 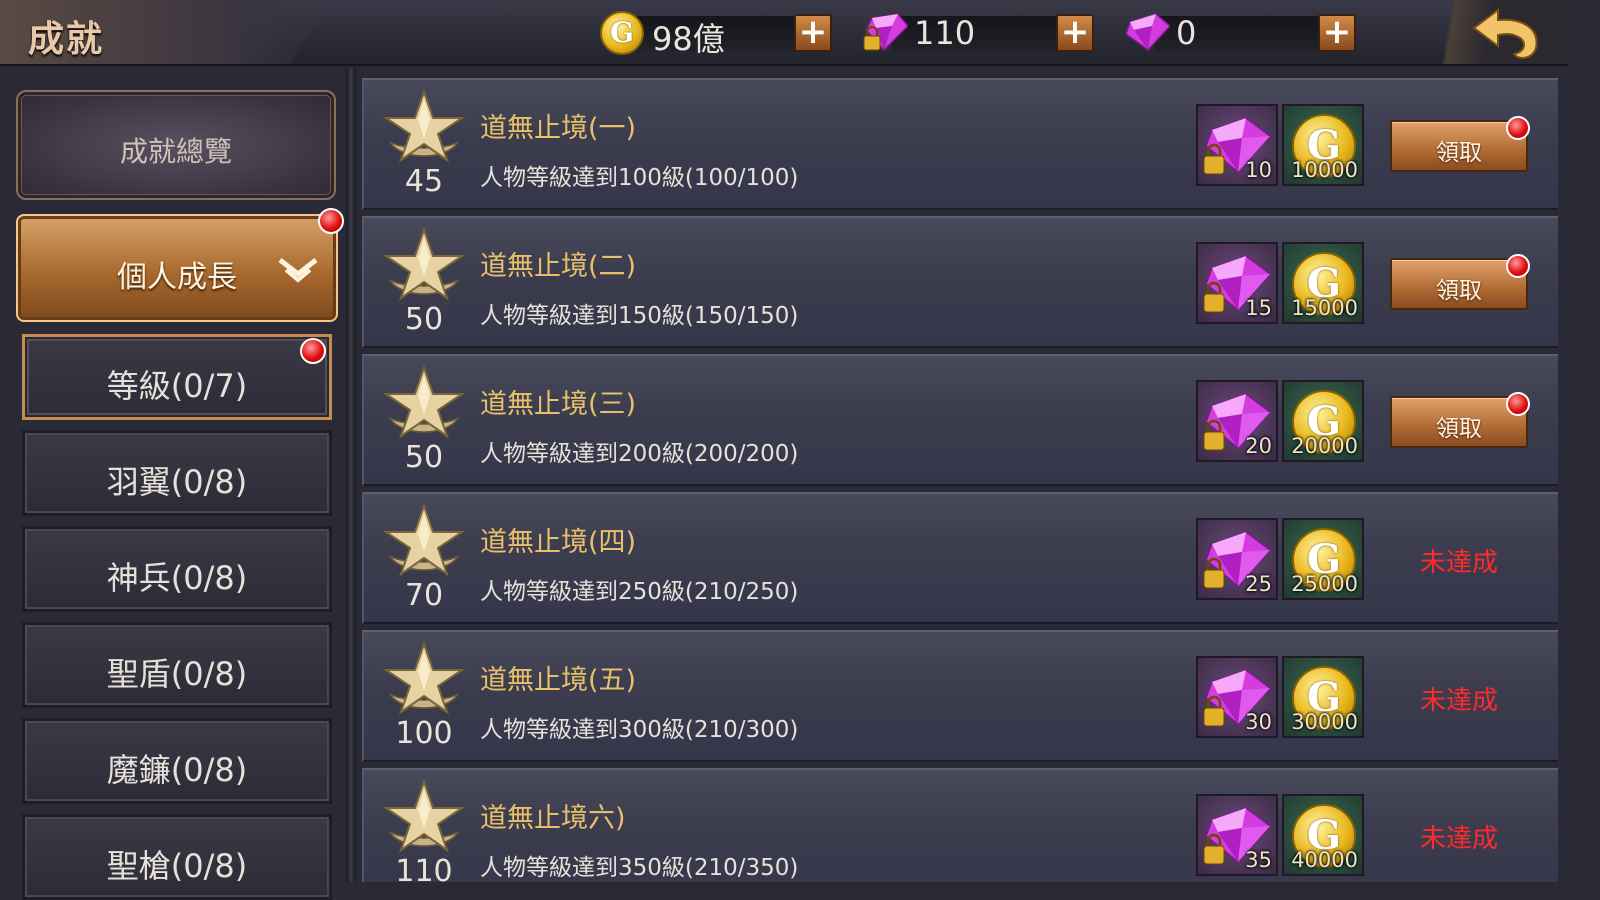 I want to click on gem-reward: 20, so click(x=1237, y=421).